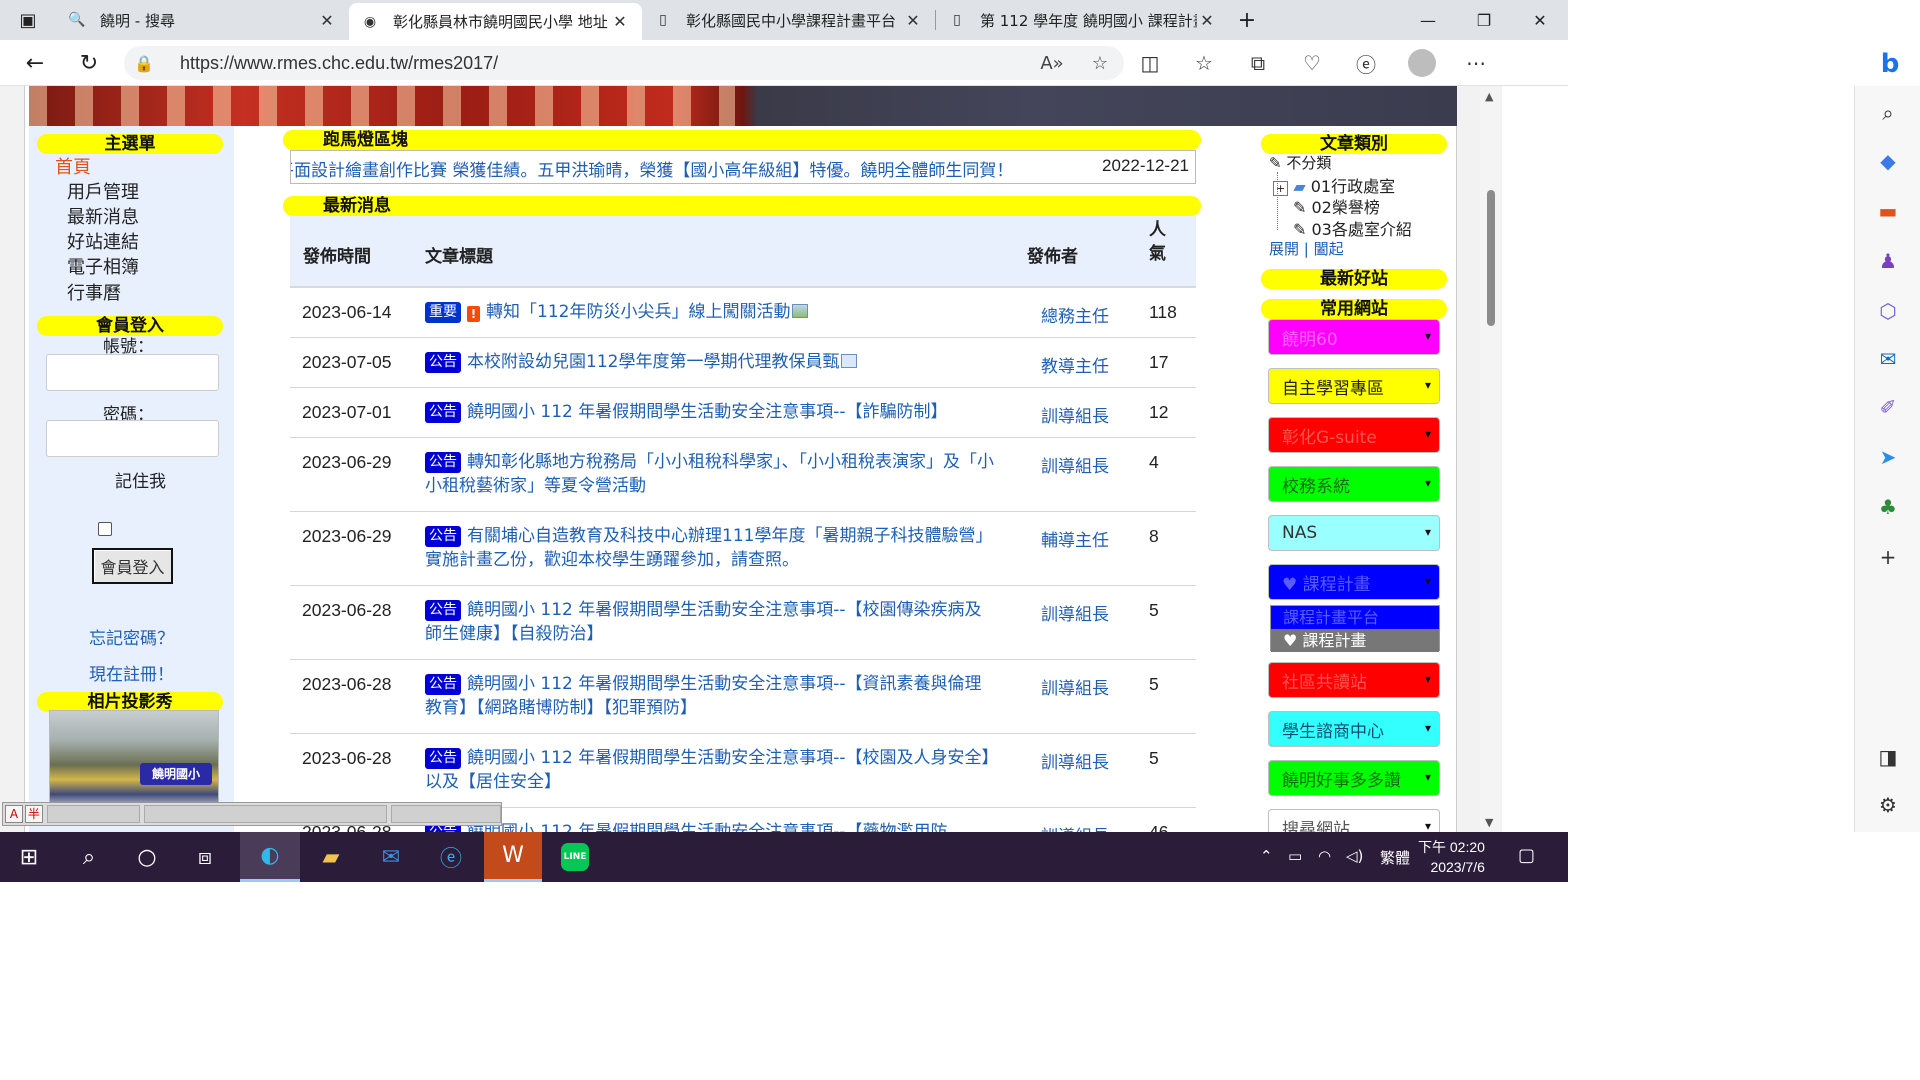 This screenshot has height=1080, width=1920. Describe the element at coordinates (1355, 617) in the screenshot. I see `dropdown-option: 課程計畫平台` at that location.